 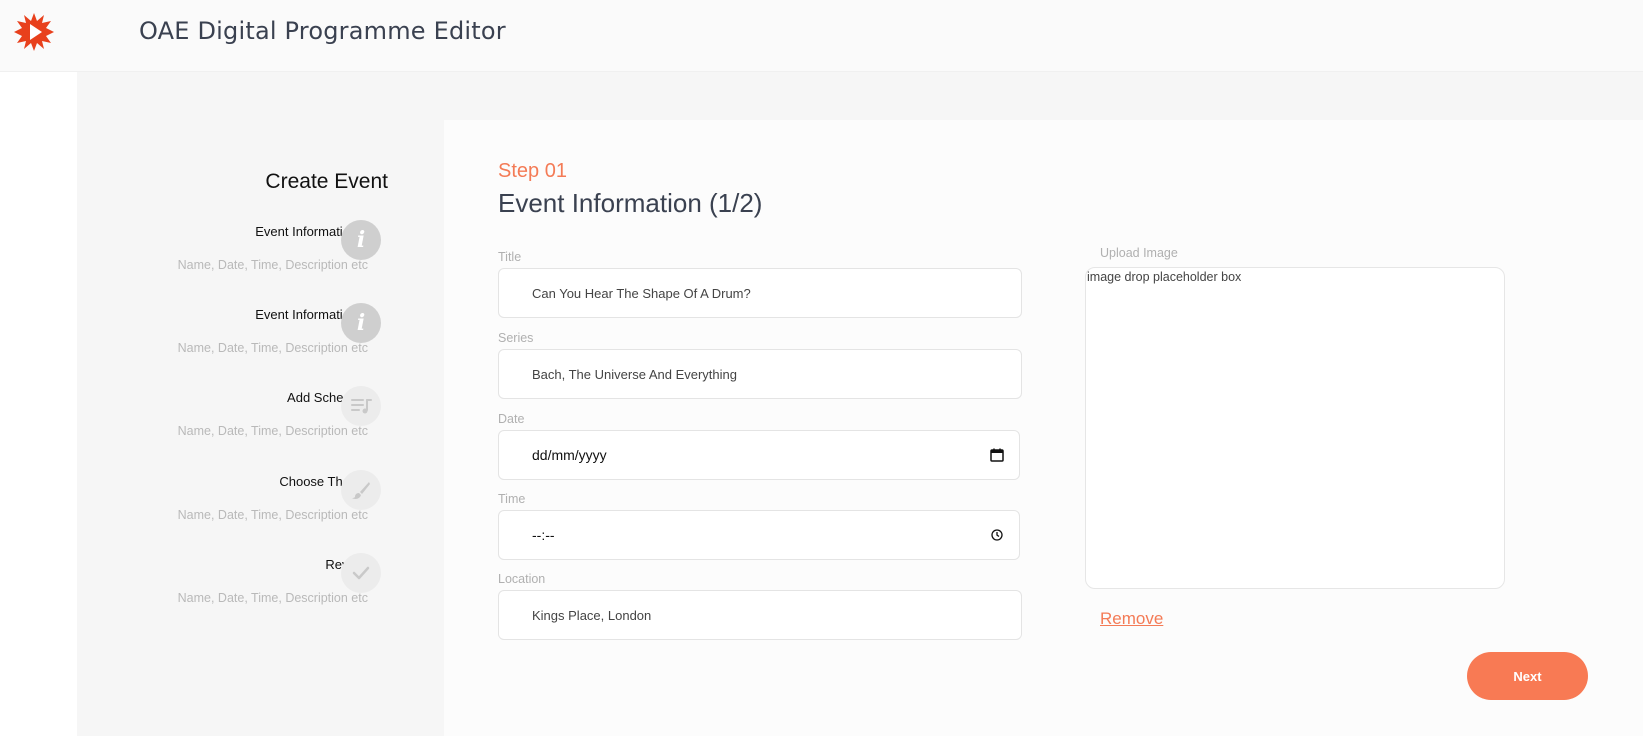 I want to click on title-value: Can You Hear The Shape Of A Drum?, so click(x=641, y=293).